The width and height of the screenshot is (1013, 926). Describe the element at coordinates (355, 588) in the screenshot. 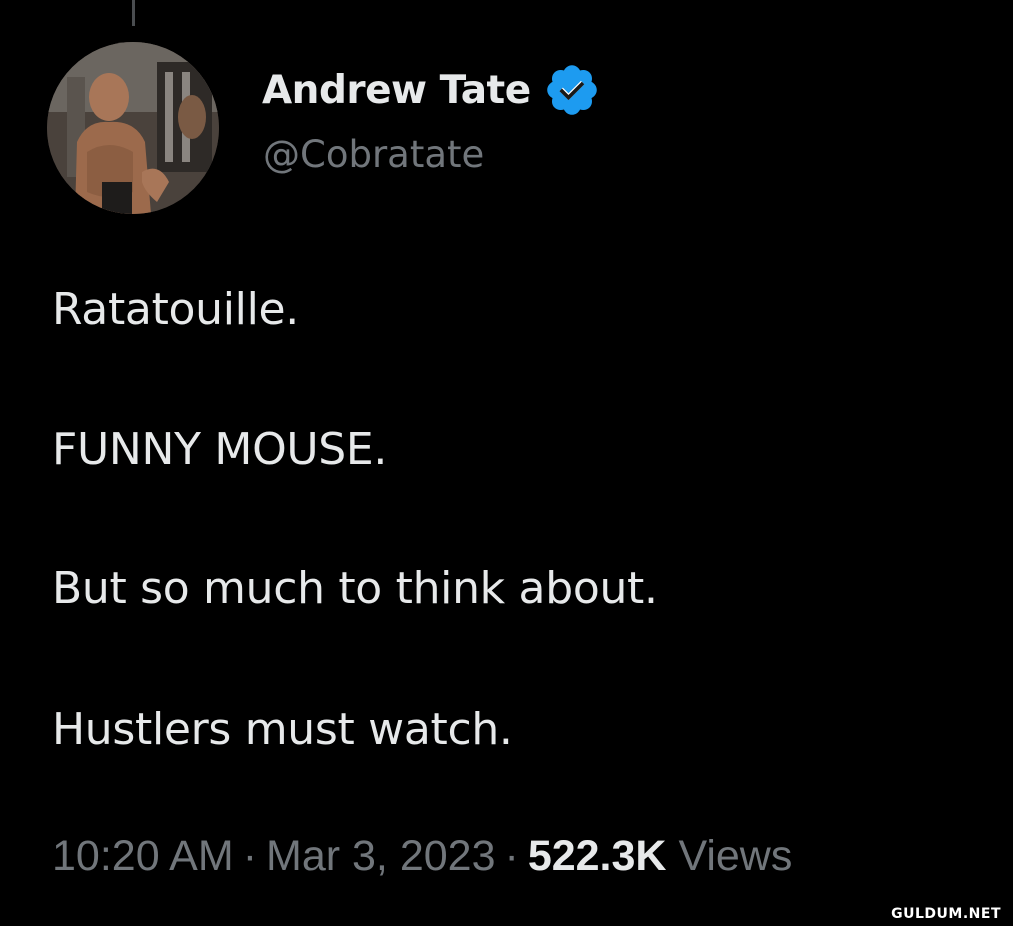

I see `tweet-text-line: But so much to think about.` at that location.